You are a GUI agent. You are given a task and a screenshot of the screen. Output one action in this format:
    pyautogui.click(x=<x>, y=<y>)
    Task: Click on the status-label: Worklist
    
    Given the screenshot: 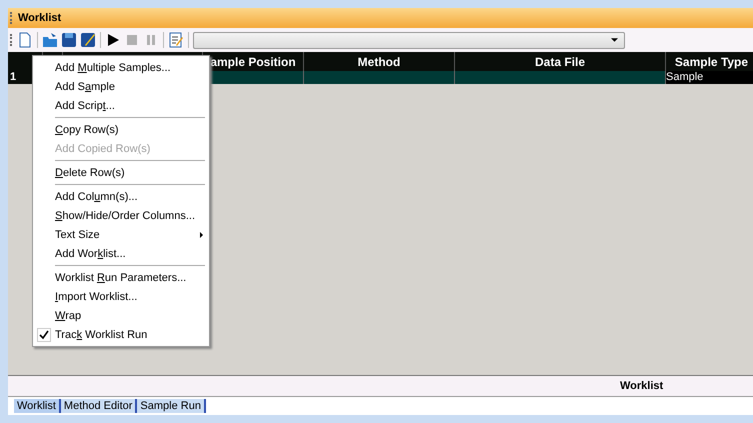 What is the action you would take?
    pyautogui.click(x=642, y=386)
    